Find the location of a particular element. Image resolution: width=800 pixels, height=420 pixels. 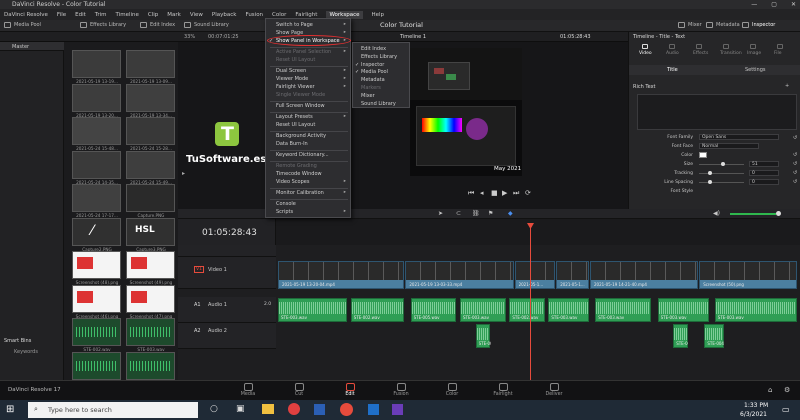

skip-start-icon: ⏮ is located at coordinates (471, 193).